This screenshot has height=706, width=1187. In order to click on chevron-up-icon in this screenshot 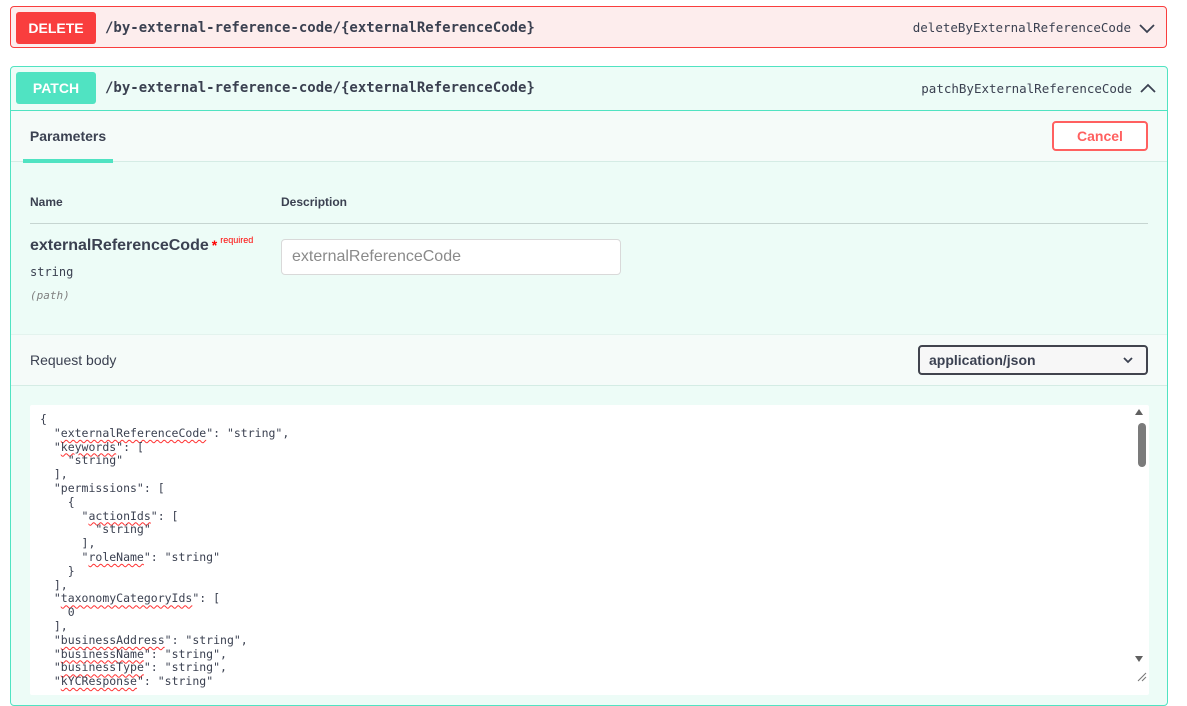, I will do `click(1148, 88)`.